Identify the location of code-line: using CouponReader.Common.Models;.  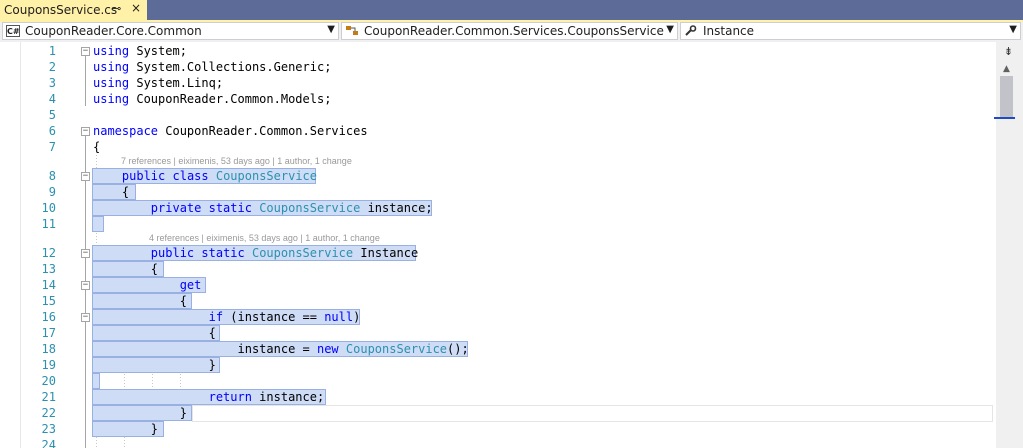
(212, 99).